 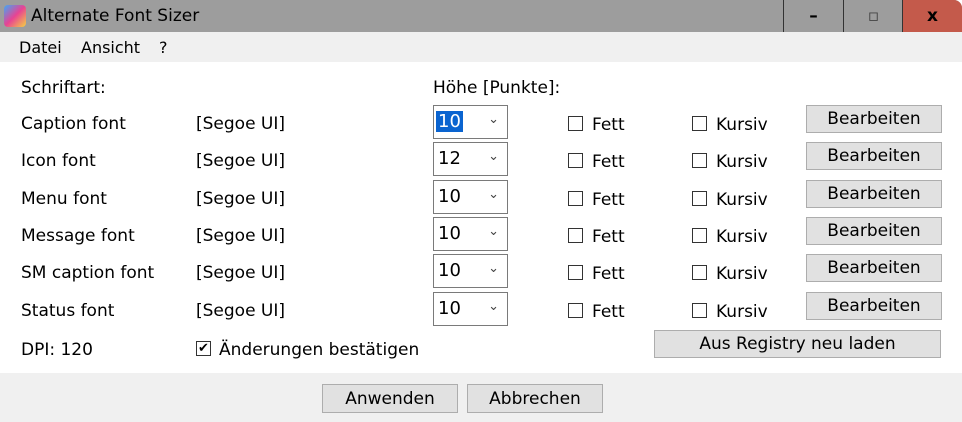 I want to click on size-value: 12, so click(x=449, y=158).